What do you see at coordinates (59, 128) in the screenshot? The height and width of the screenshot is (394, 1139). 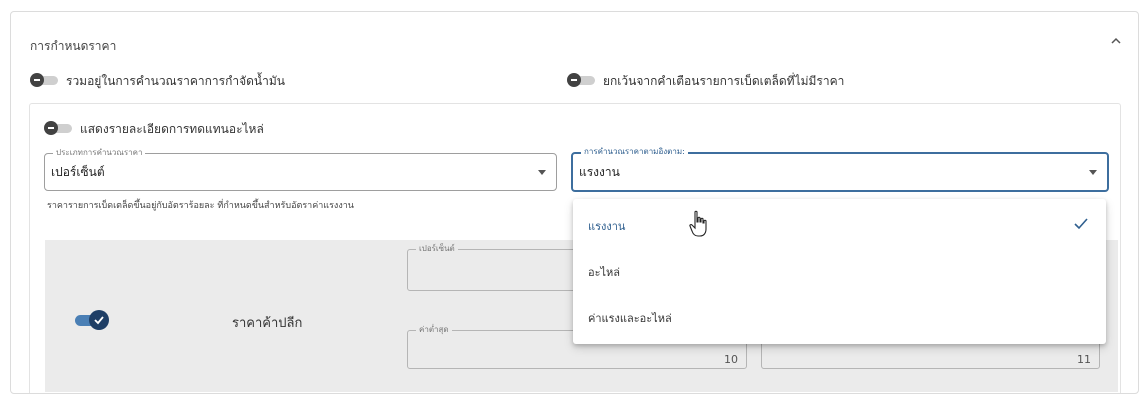 I see `show-part-substitution-toggle` at bounding box center [59, 128].